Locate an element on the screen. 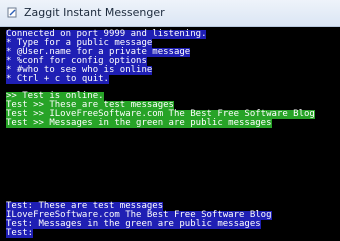 The width and height of the screenshot is (340, 241). title-bar: Zaggit Instant Messenger is located at coordinates (170, 13).